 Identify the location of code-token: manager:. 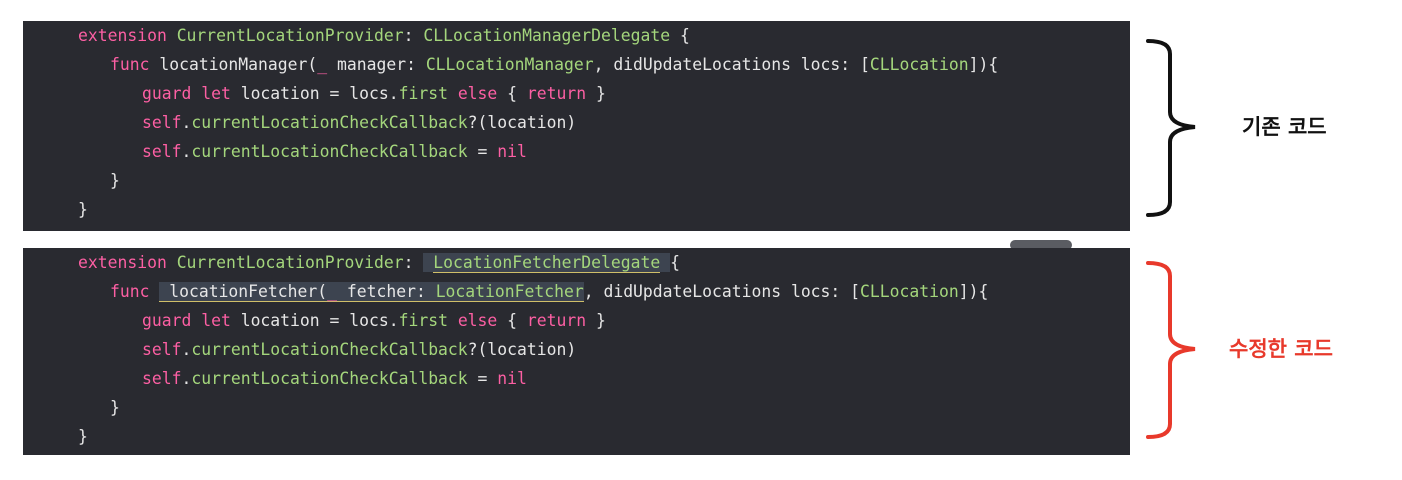
(376, 64).